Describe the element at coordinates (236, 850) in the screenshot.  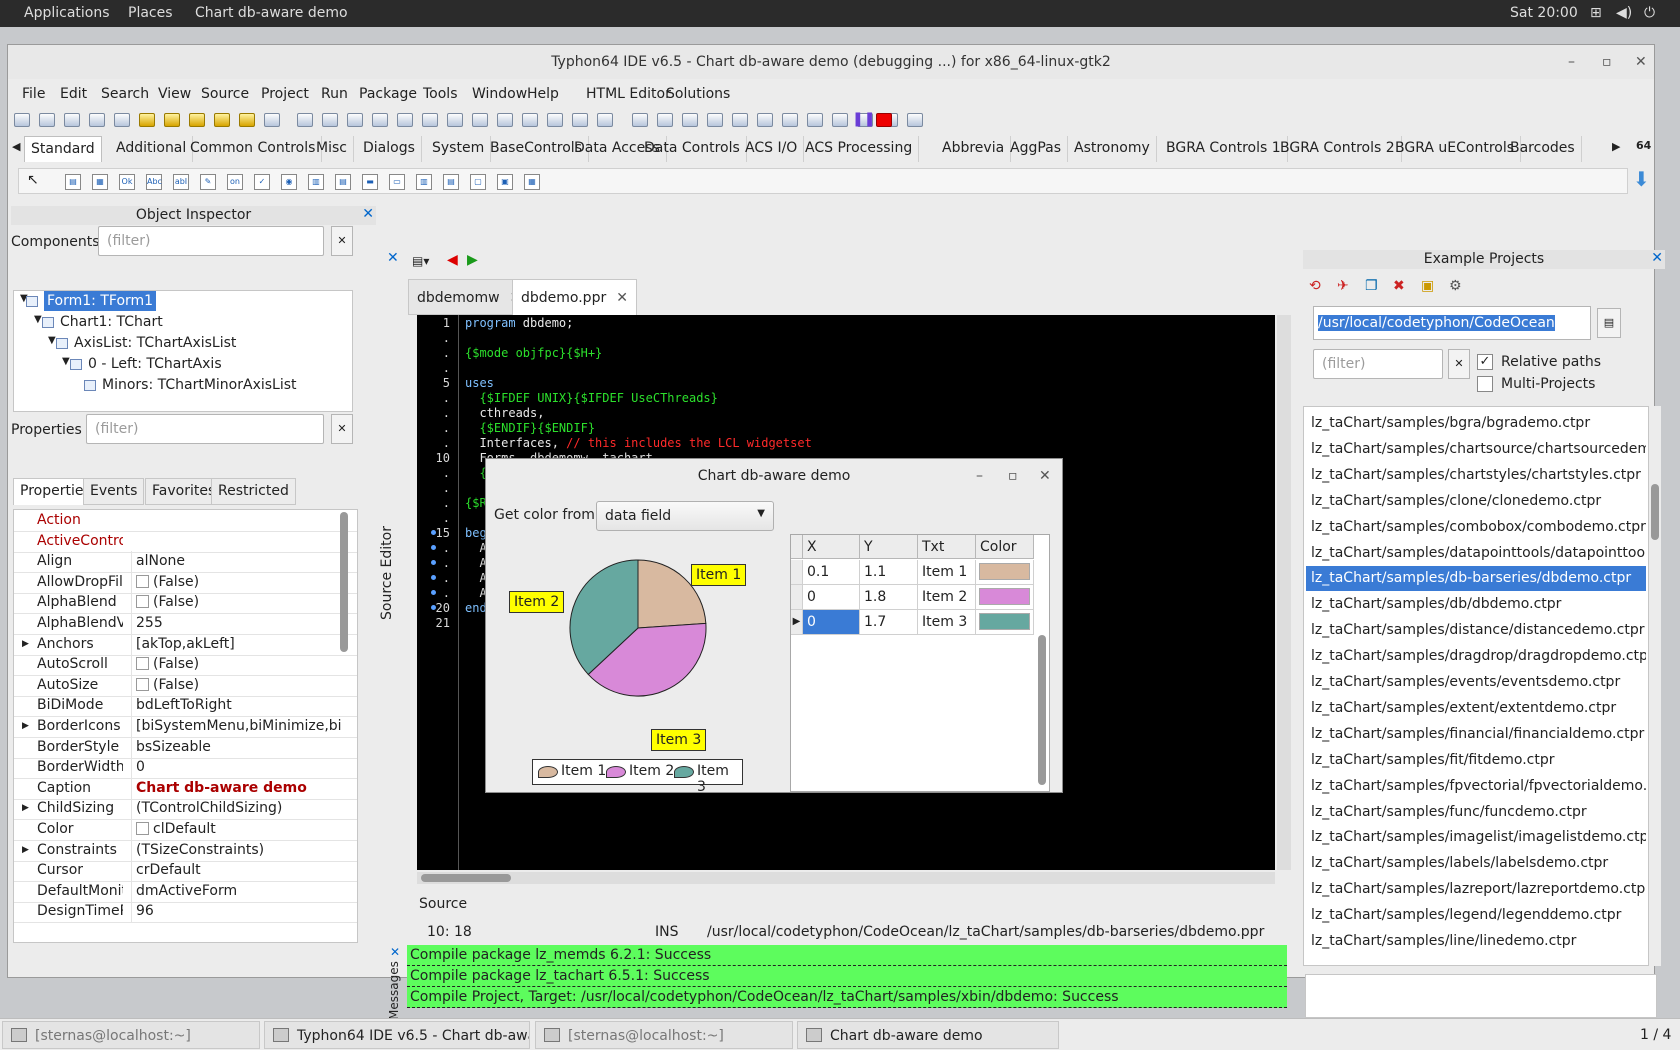
I see `property-value: (TSizeConstraints)` at that location.